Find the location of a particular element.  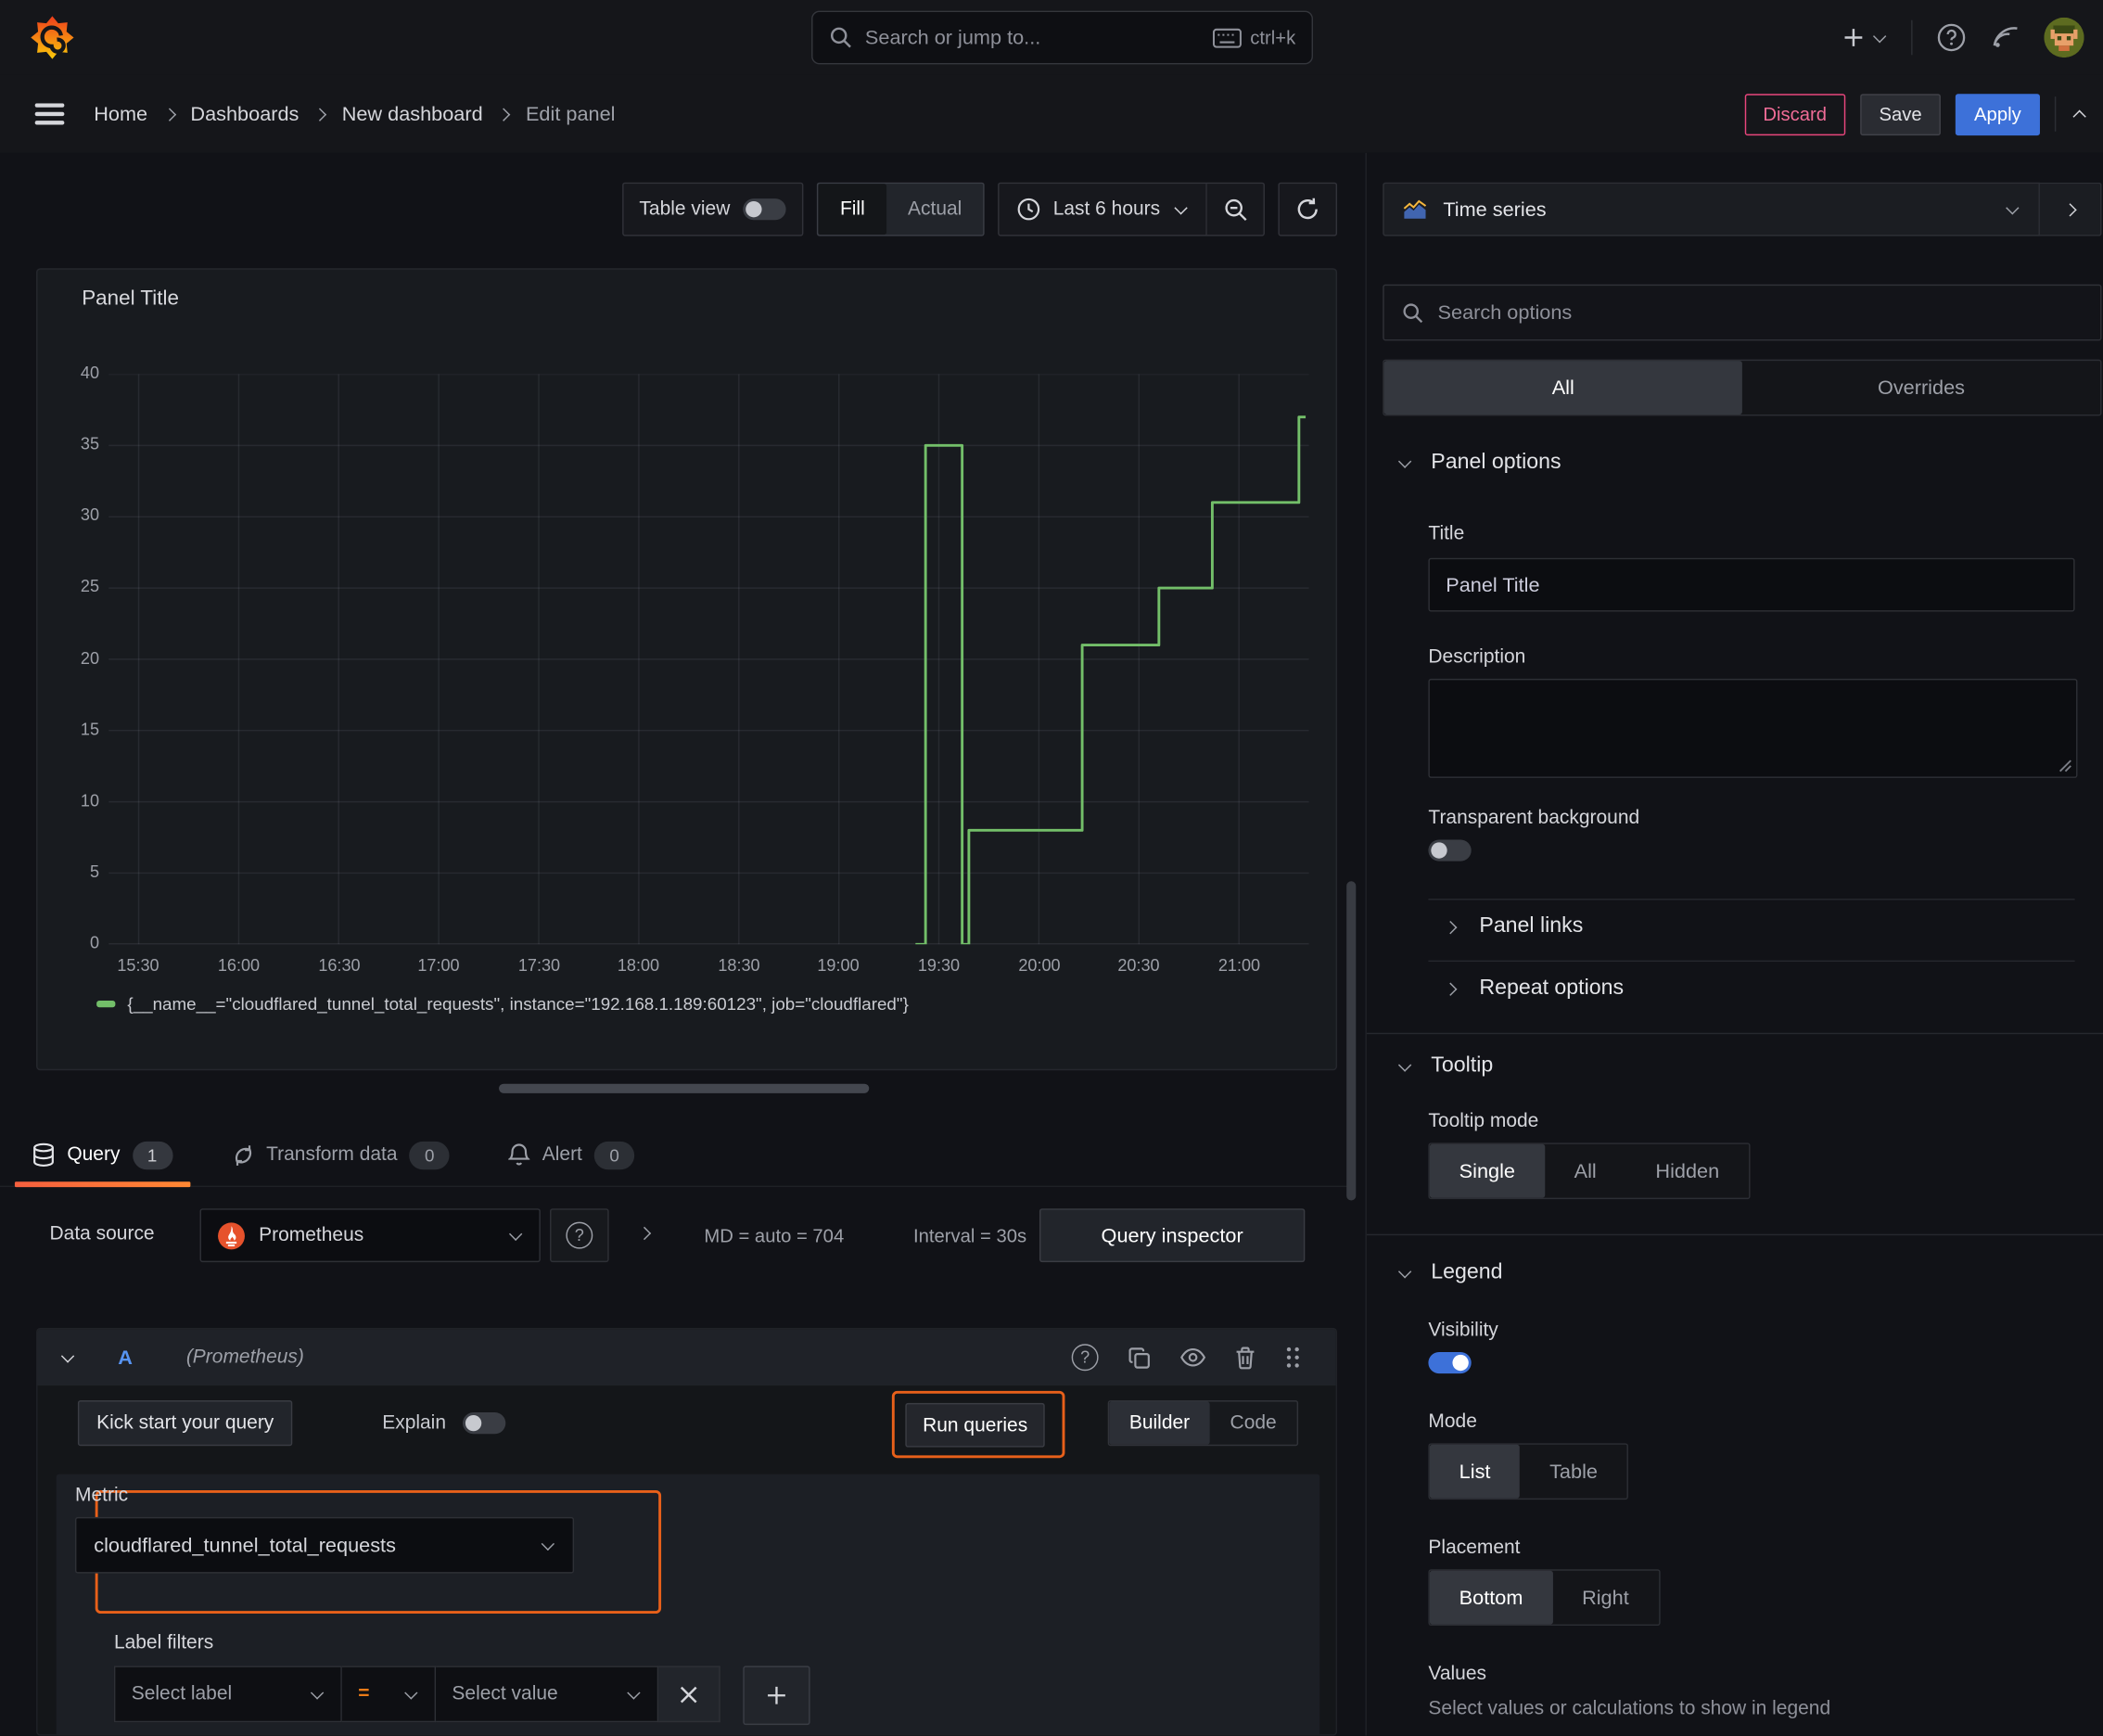

query-ref-id: A is located at coordinates (125, 1358).